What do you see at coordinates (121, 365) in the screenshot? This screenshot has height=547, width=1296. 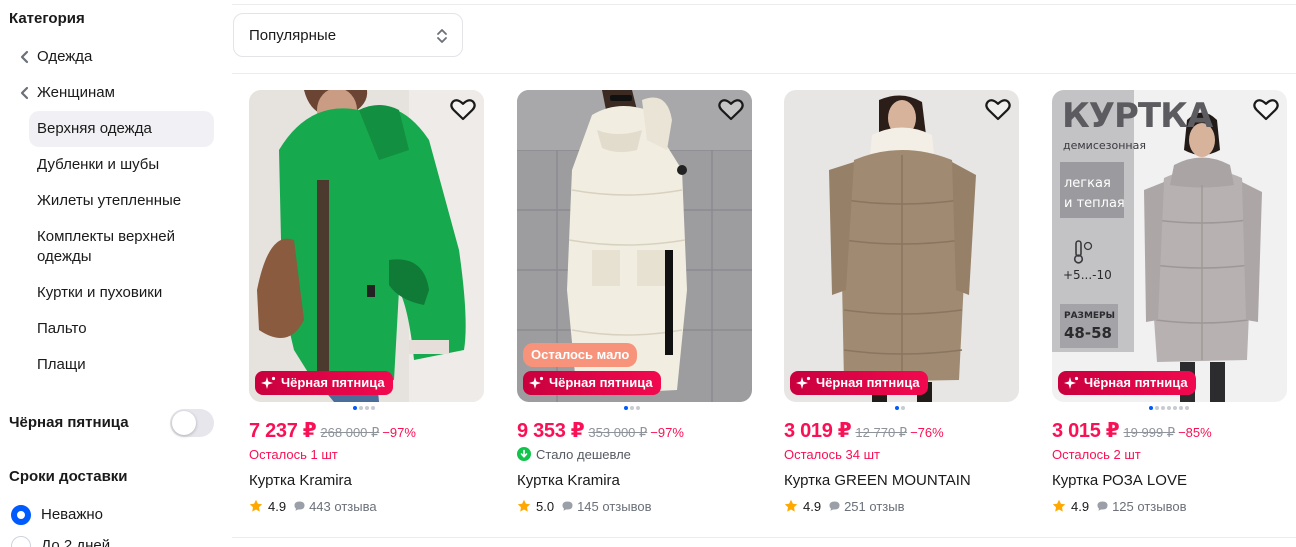 I see `category-raincoats: Плащи` at bounding box center [121, 365].